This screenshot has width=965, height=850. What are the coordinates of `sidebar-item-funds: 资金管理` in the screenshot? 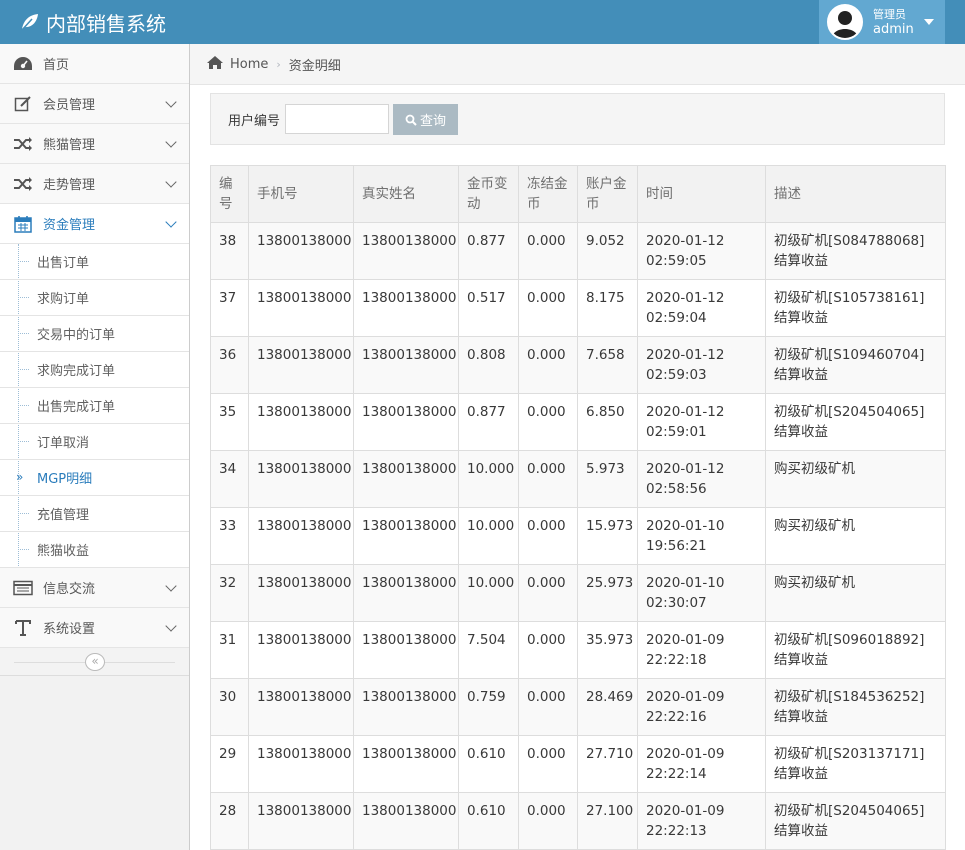 It's located at (94, 224).